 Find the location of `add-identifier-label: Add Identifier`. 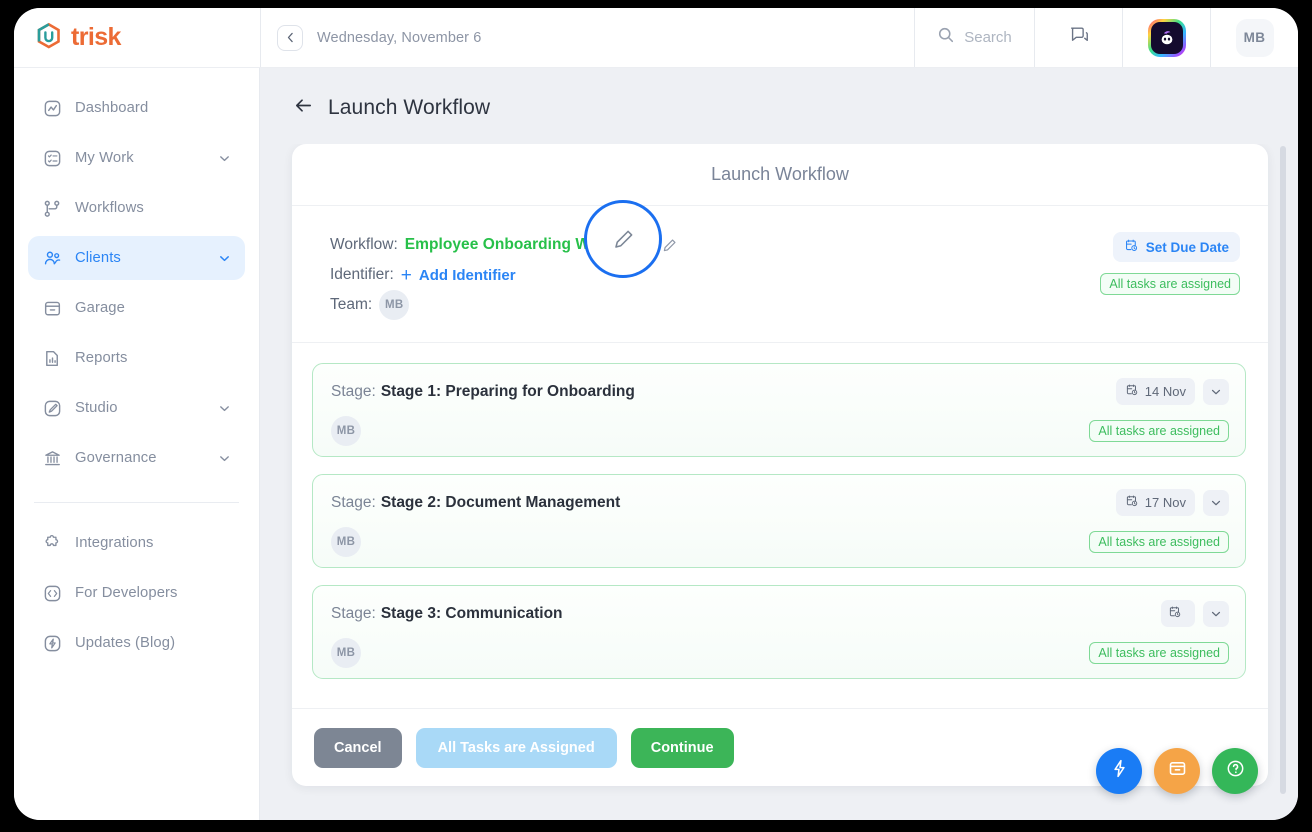

add-identifier-label: Add Identifier is located at coordinates (467, 275).